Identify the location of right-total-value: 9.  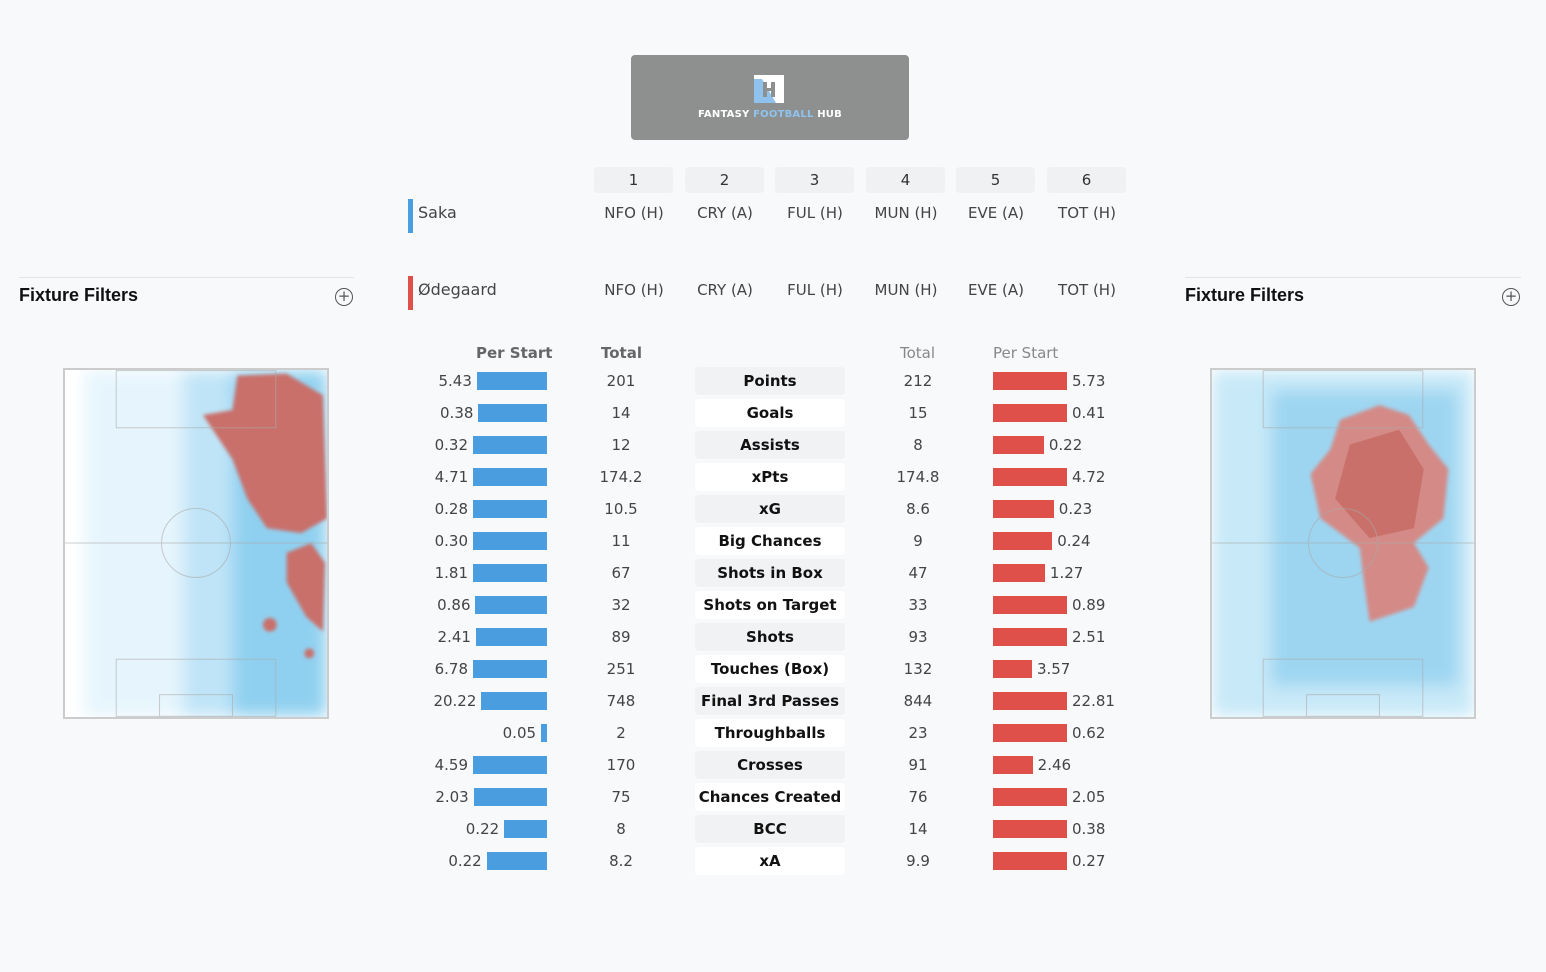
(918, 541).